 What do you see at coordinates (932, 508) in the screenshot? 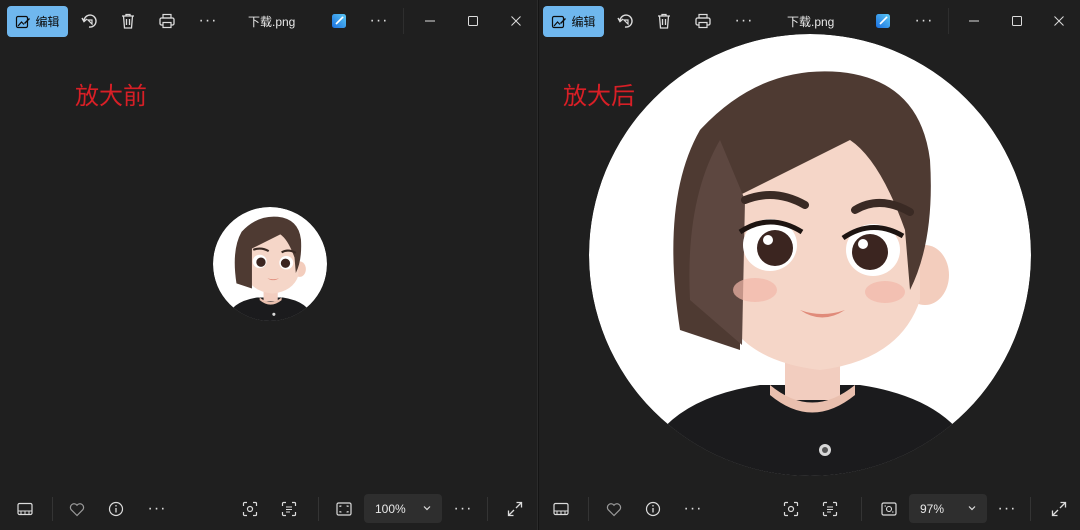
I see `zoom-level-value: 97%` at bounding box center [932, 508].